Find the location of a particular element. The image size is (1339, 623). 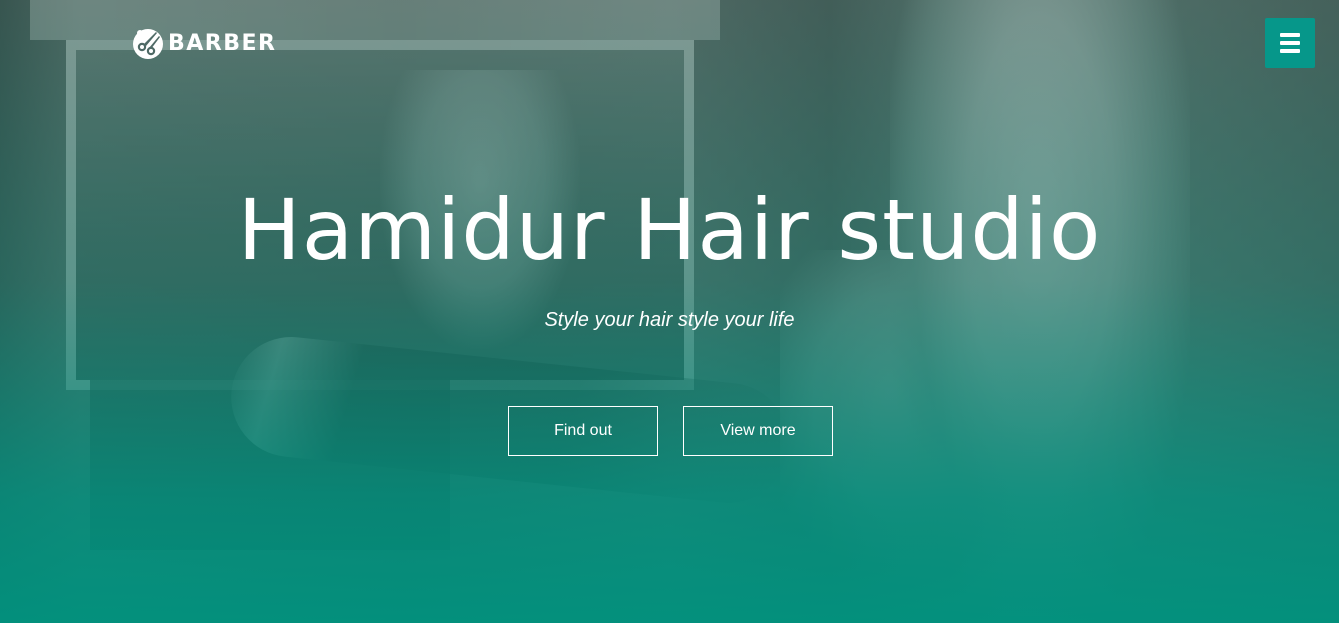

hamburger-menu-icon is located at coordinates (1290, 43).